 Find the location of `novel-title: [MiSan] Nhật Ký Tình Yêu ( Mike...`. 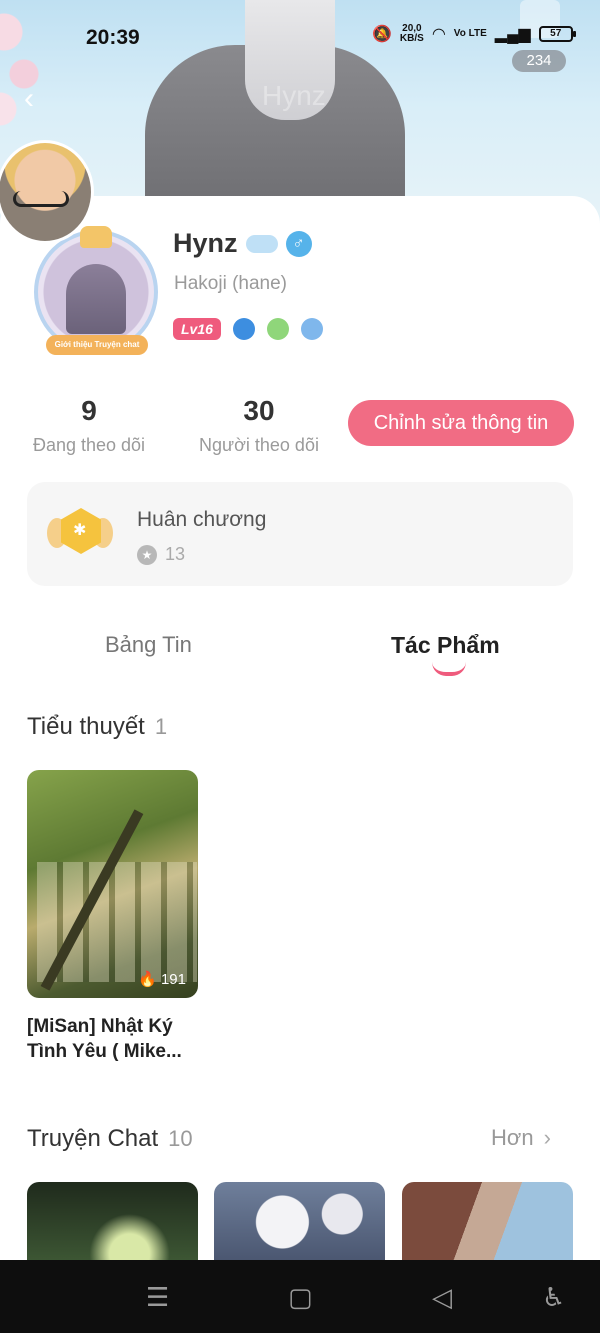

novel-title: [MiSan] Nhật Ký Tình Yêu ( Mike... is located at coordinates (117, 1039).